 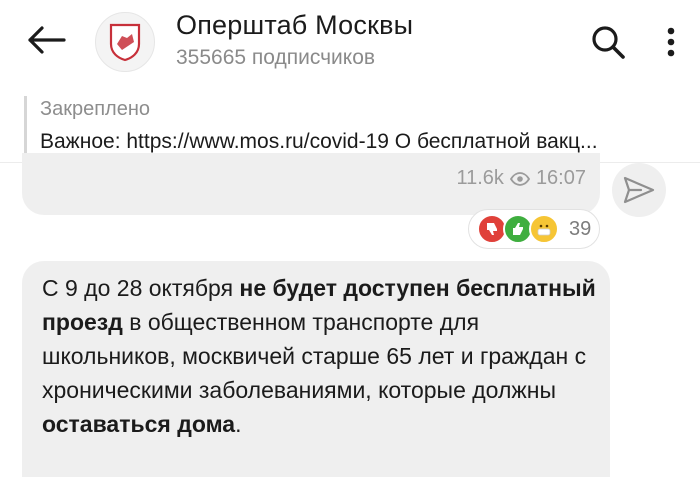 I want to click on back-button, so click(x=46, y=40).